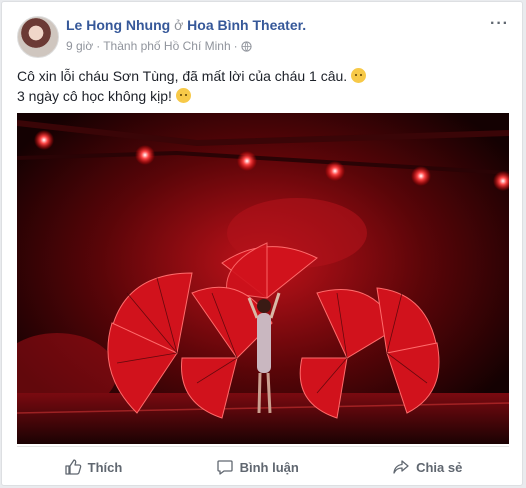 The image size is (526, 488). What do you see at coordinates (118, 25) in the screenshot?
I see `author-name: Le Hong Nhung` at bounding box center [118, 25].